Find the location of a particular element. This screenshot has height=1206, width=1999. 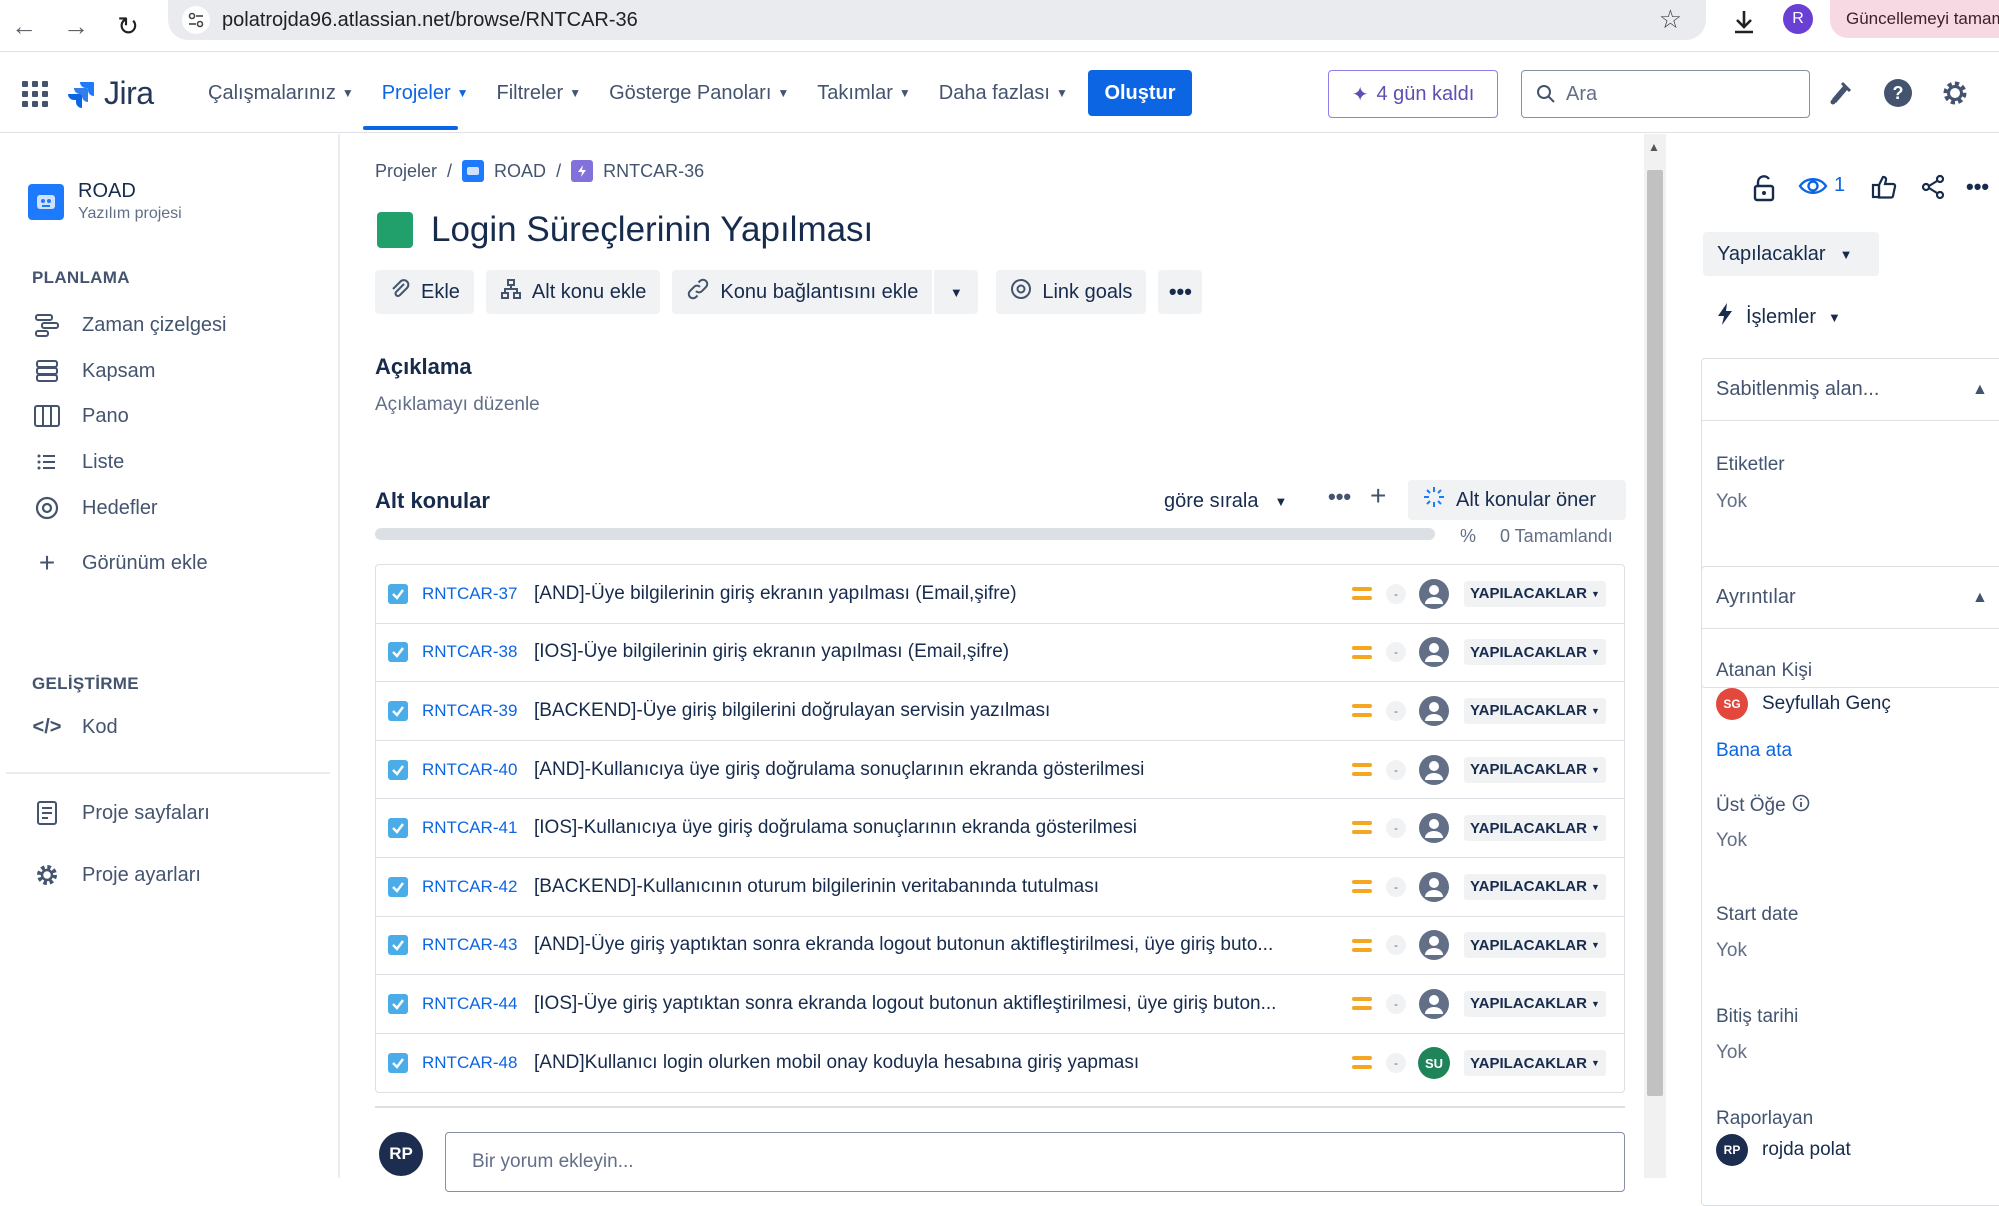

forward-icon: → is located at coordinates (76, 26).